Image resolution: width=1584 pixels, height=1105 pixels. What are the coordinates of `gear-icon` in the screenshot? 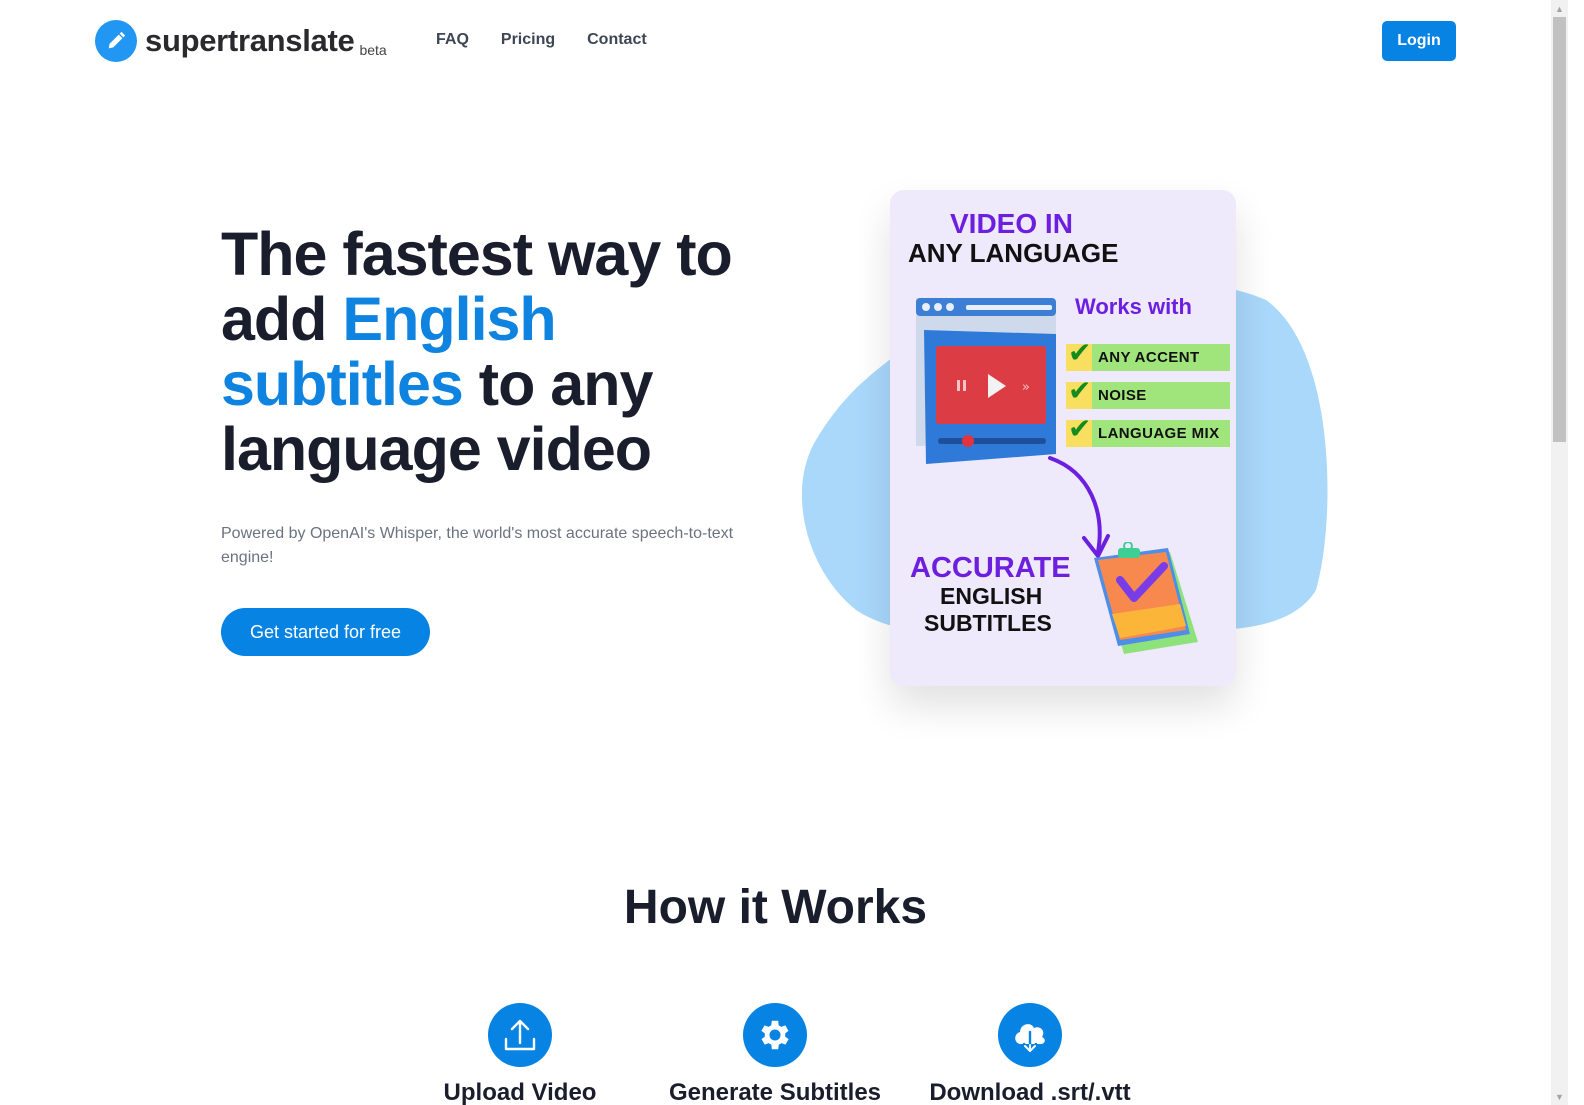 It's located at (775, 1035).